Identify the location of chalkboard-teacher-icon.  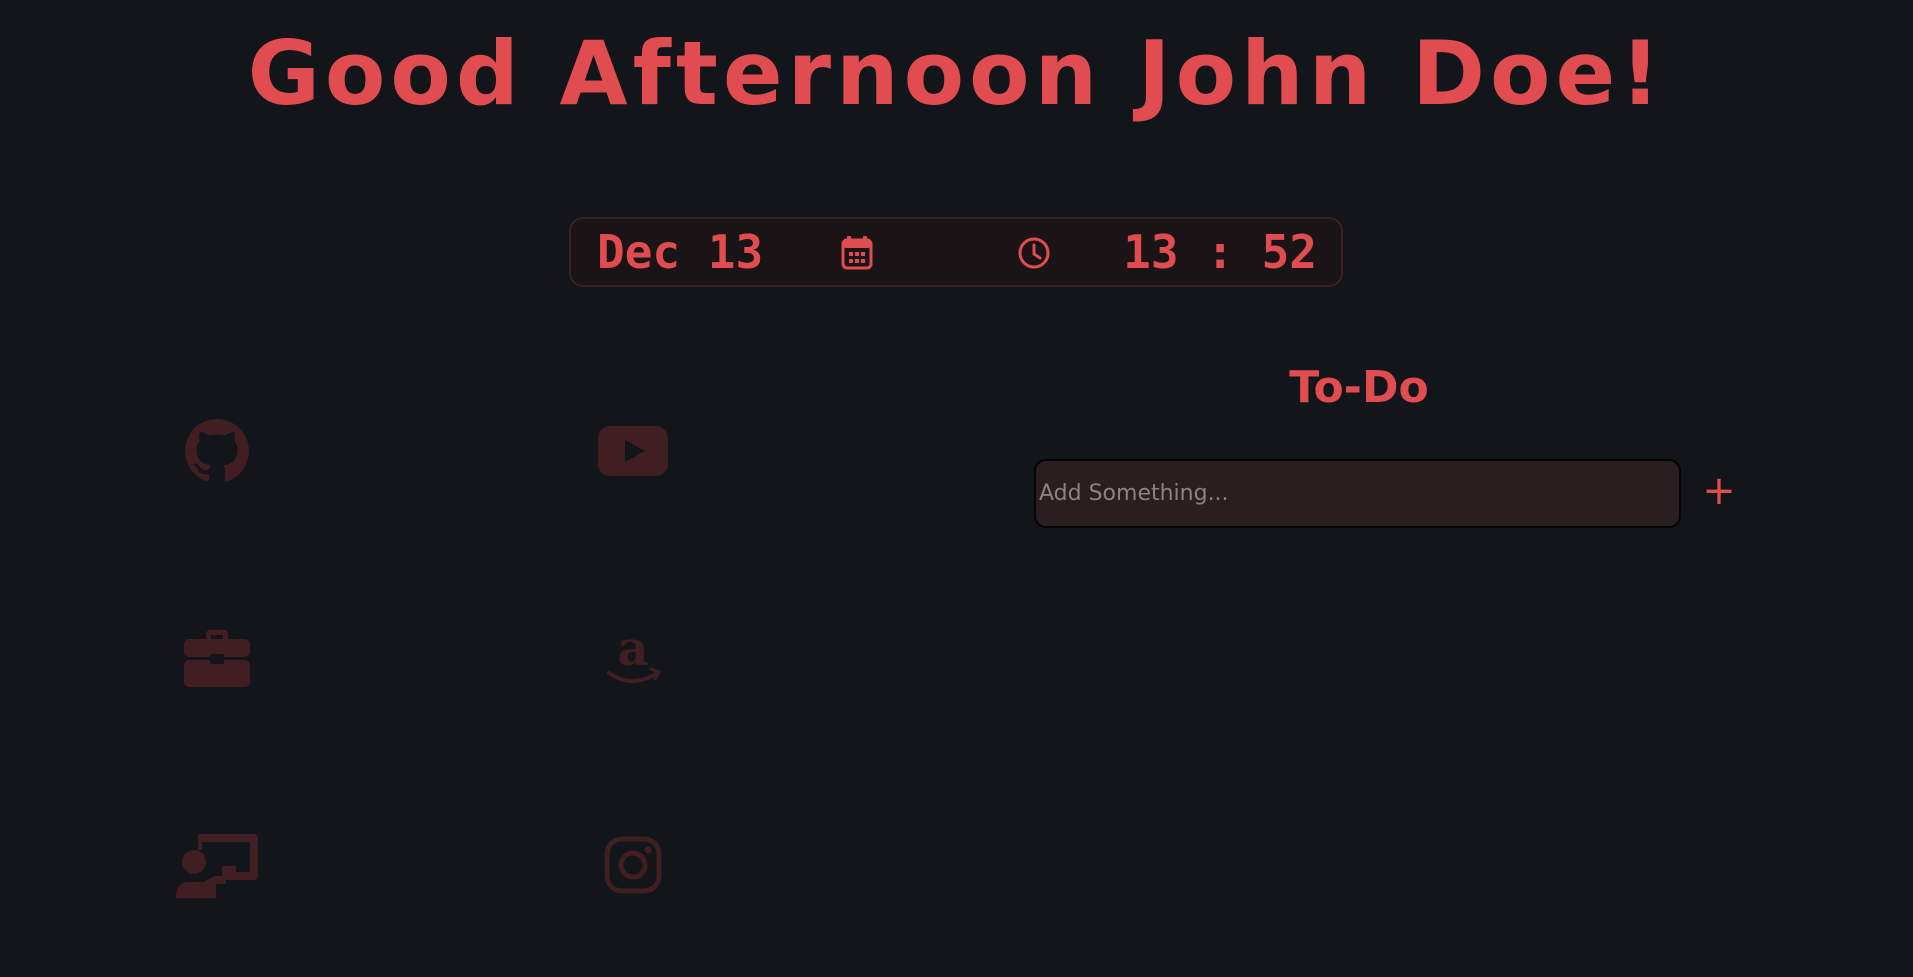
(217, 867).